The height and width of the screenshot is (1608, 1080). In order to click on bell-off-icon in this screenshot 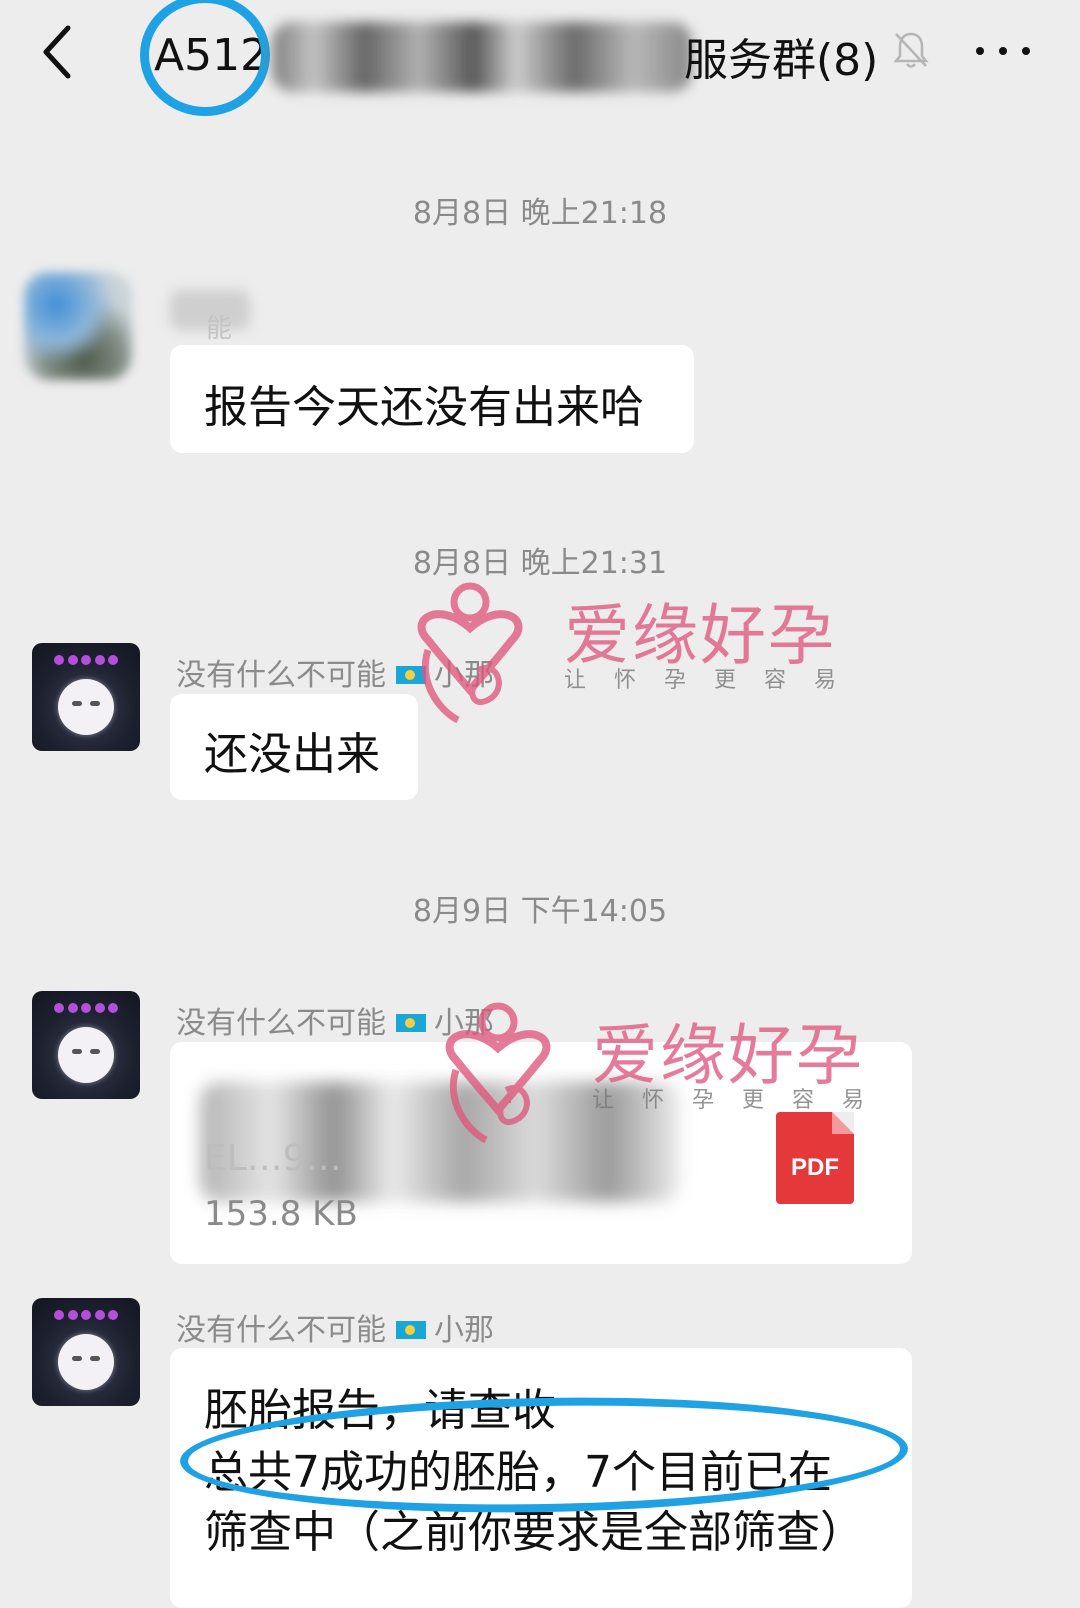, I will do `click(911, 50)`.